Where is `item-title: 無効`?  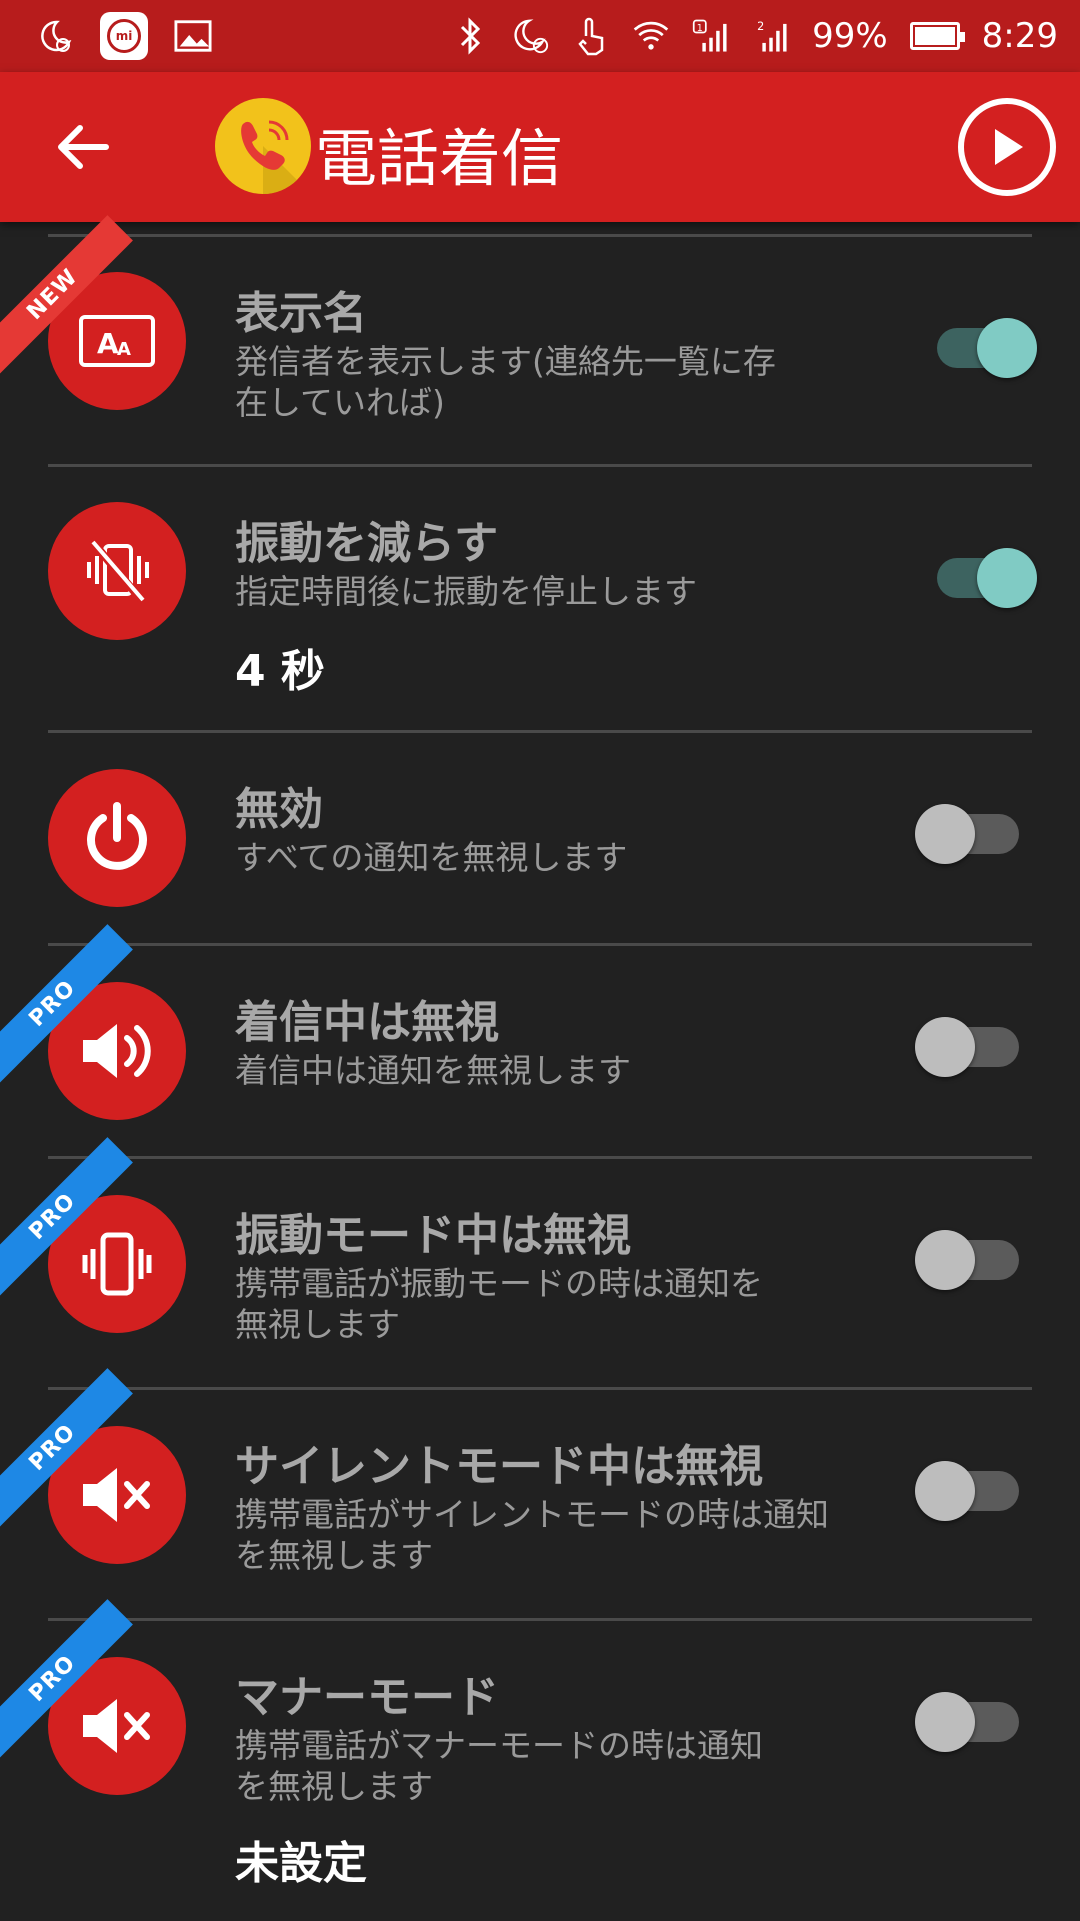 item-title: 無効 is located at coordinates (279, 809).